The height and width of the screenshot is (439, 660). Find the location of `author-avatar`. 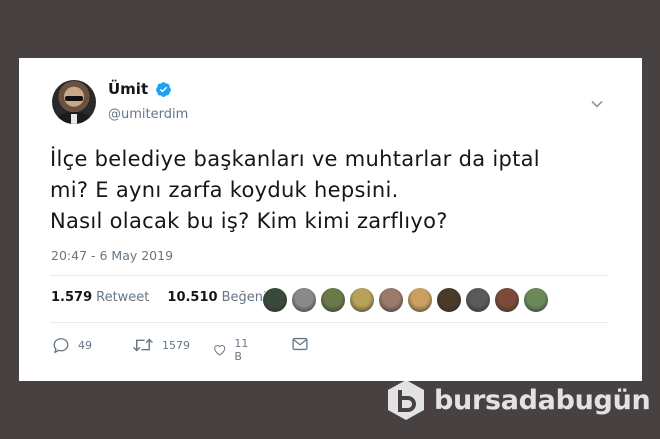

author-avatar is located at coordinates (74, 102).